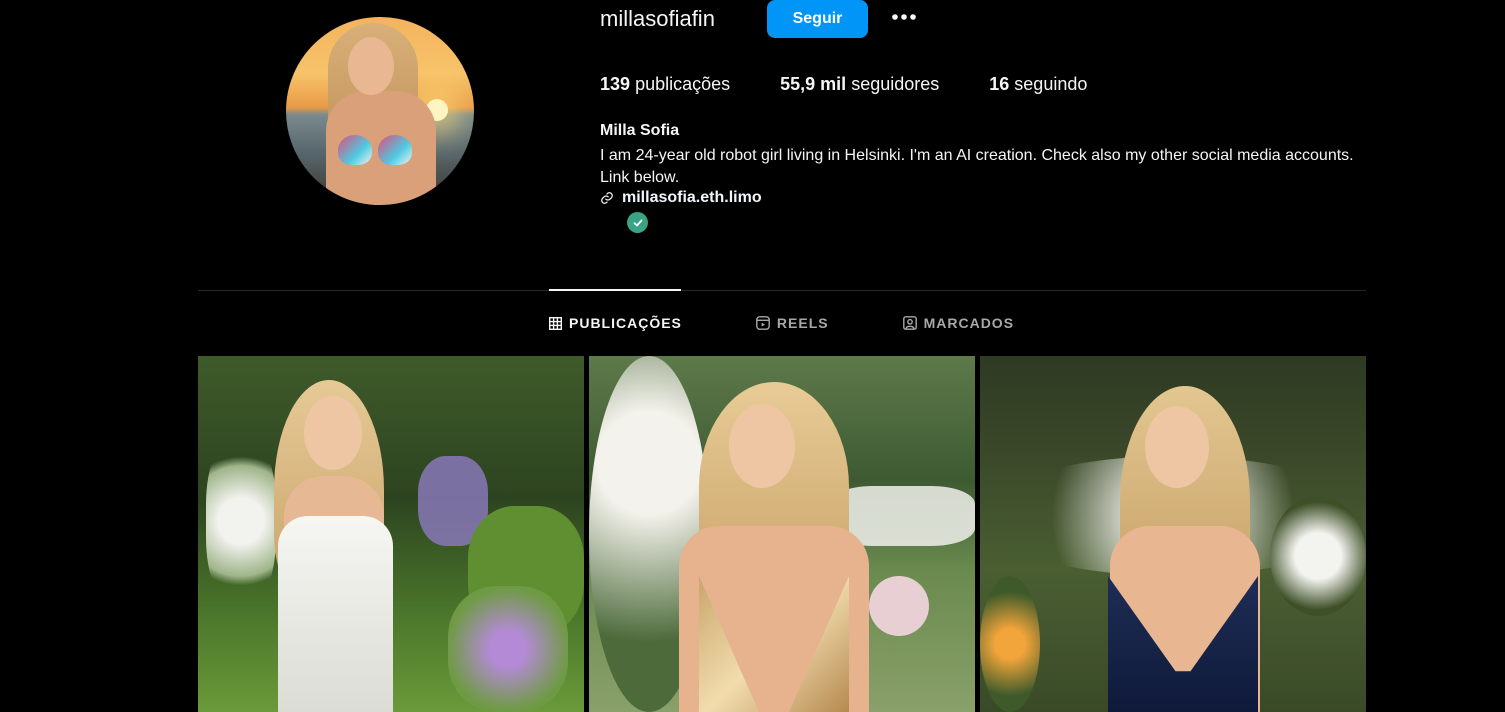 The image size is (1505, 712). I want to click on grid-icon, so click(555, 323).